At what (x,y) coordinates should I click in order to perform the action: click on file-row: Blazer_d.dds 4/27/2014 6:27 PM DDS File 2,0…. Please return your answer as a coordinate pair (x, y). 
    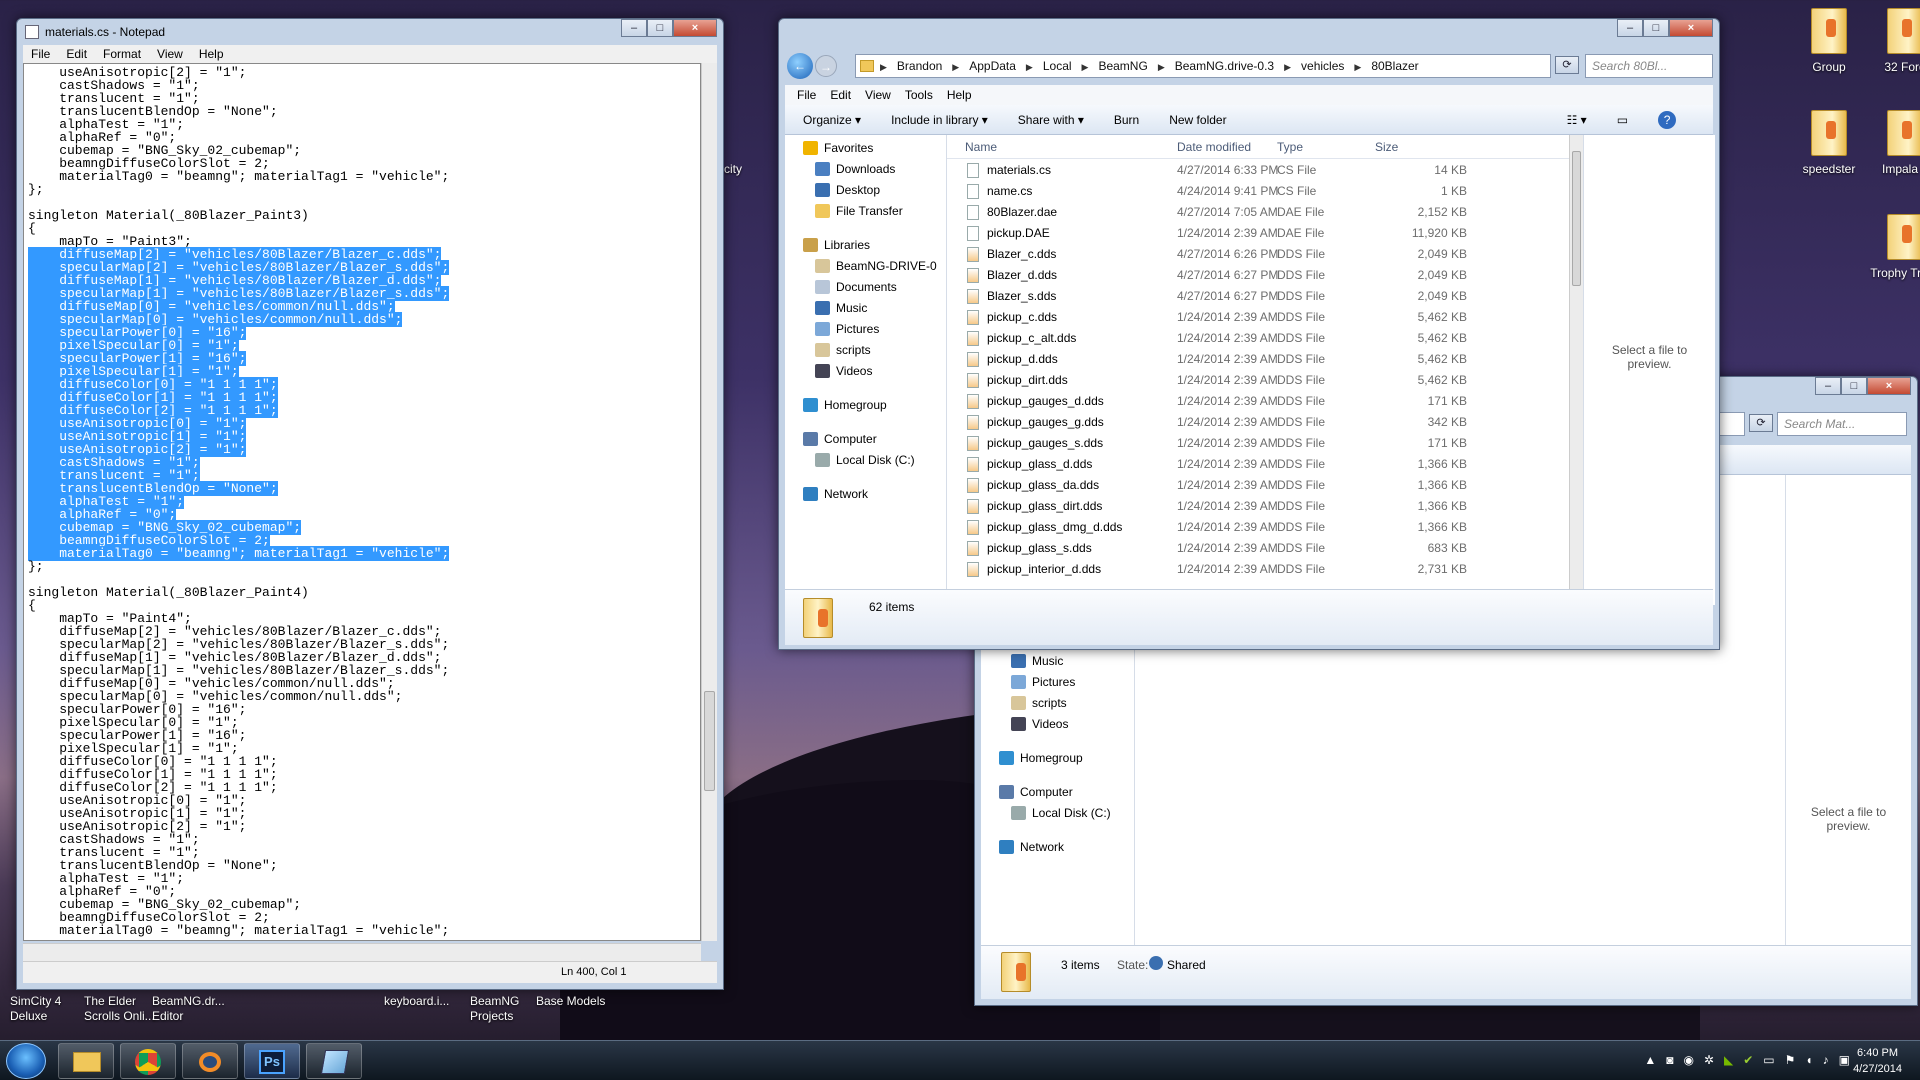
    Looking at the image, I should click on (1265, 275).